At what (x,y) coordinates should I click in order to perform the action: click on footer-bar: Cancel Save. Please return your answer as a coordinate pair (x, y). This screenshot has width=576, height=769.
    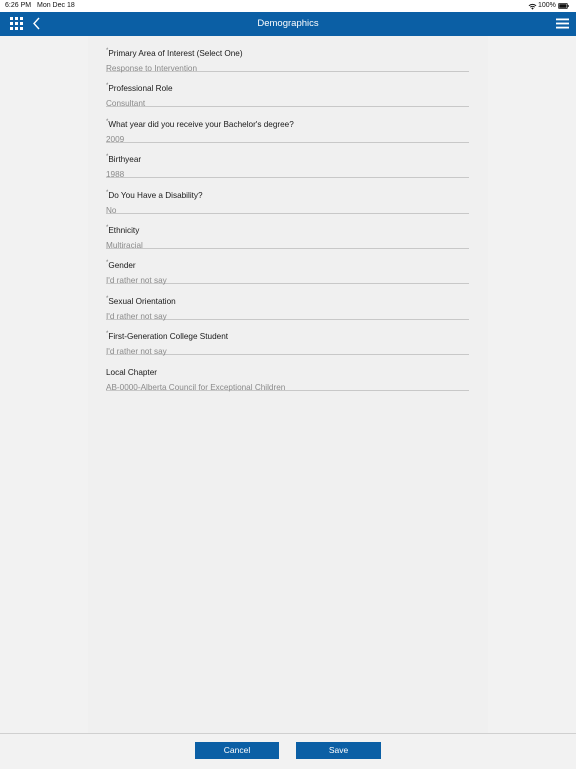
    Looking at the image, I should click on (288, 751).